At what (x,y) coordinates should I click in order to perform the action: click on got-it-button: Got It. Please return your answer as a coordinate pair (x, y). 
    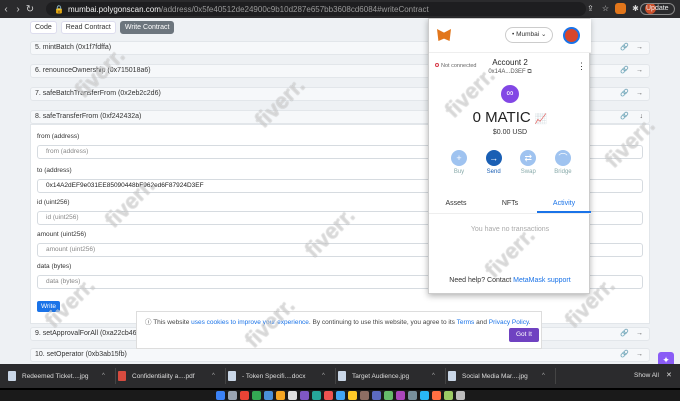
    Looking at the image, I should click on (524, 335).